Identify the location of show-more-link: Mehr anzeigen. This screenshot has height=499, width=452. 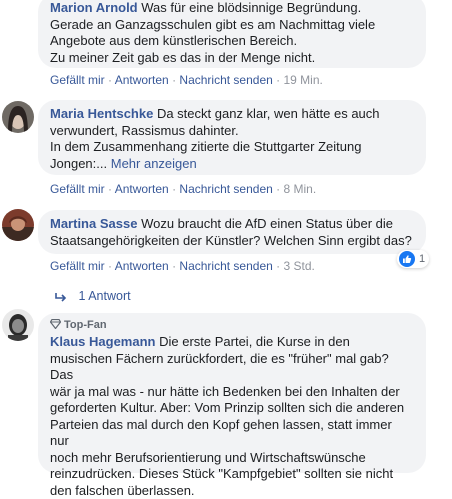
(154, 163).